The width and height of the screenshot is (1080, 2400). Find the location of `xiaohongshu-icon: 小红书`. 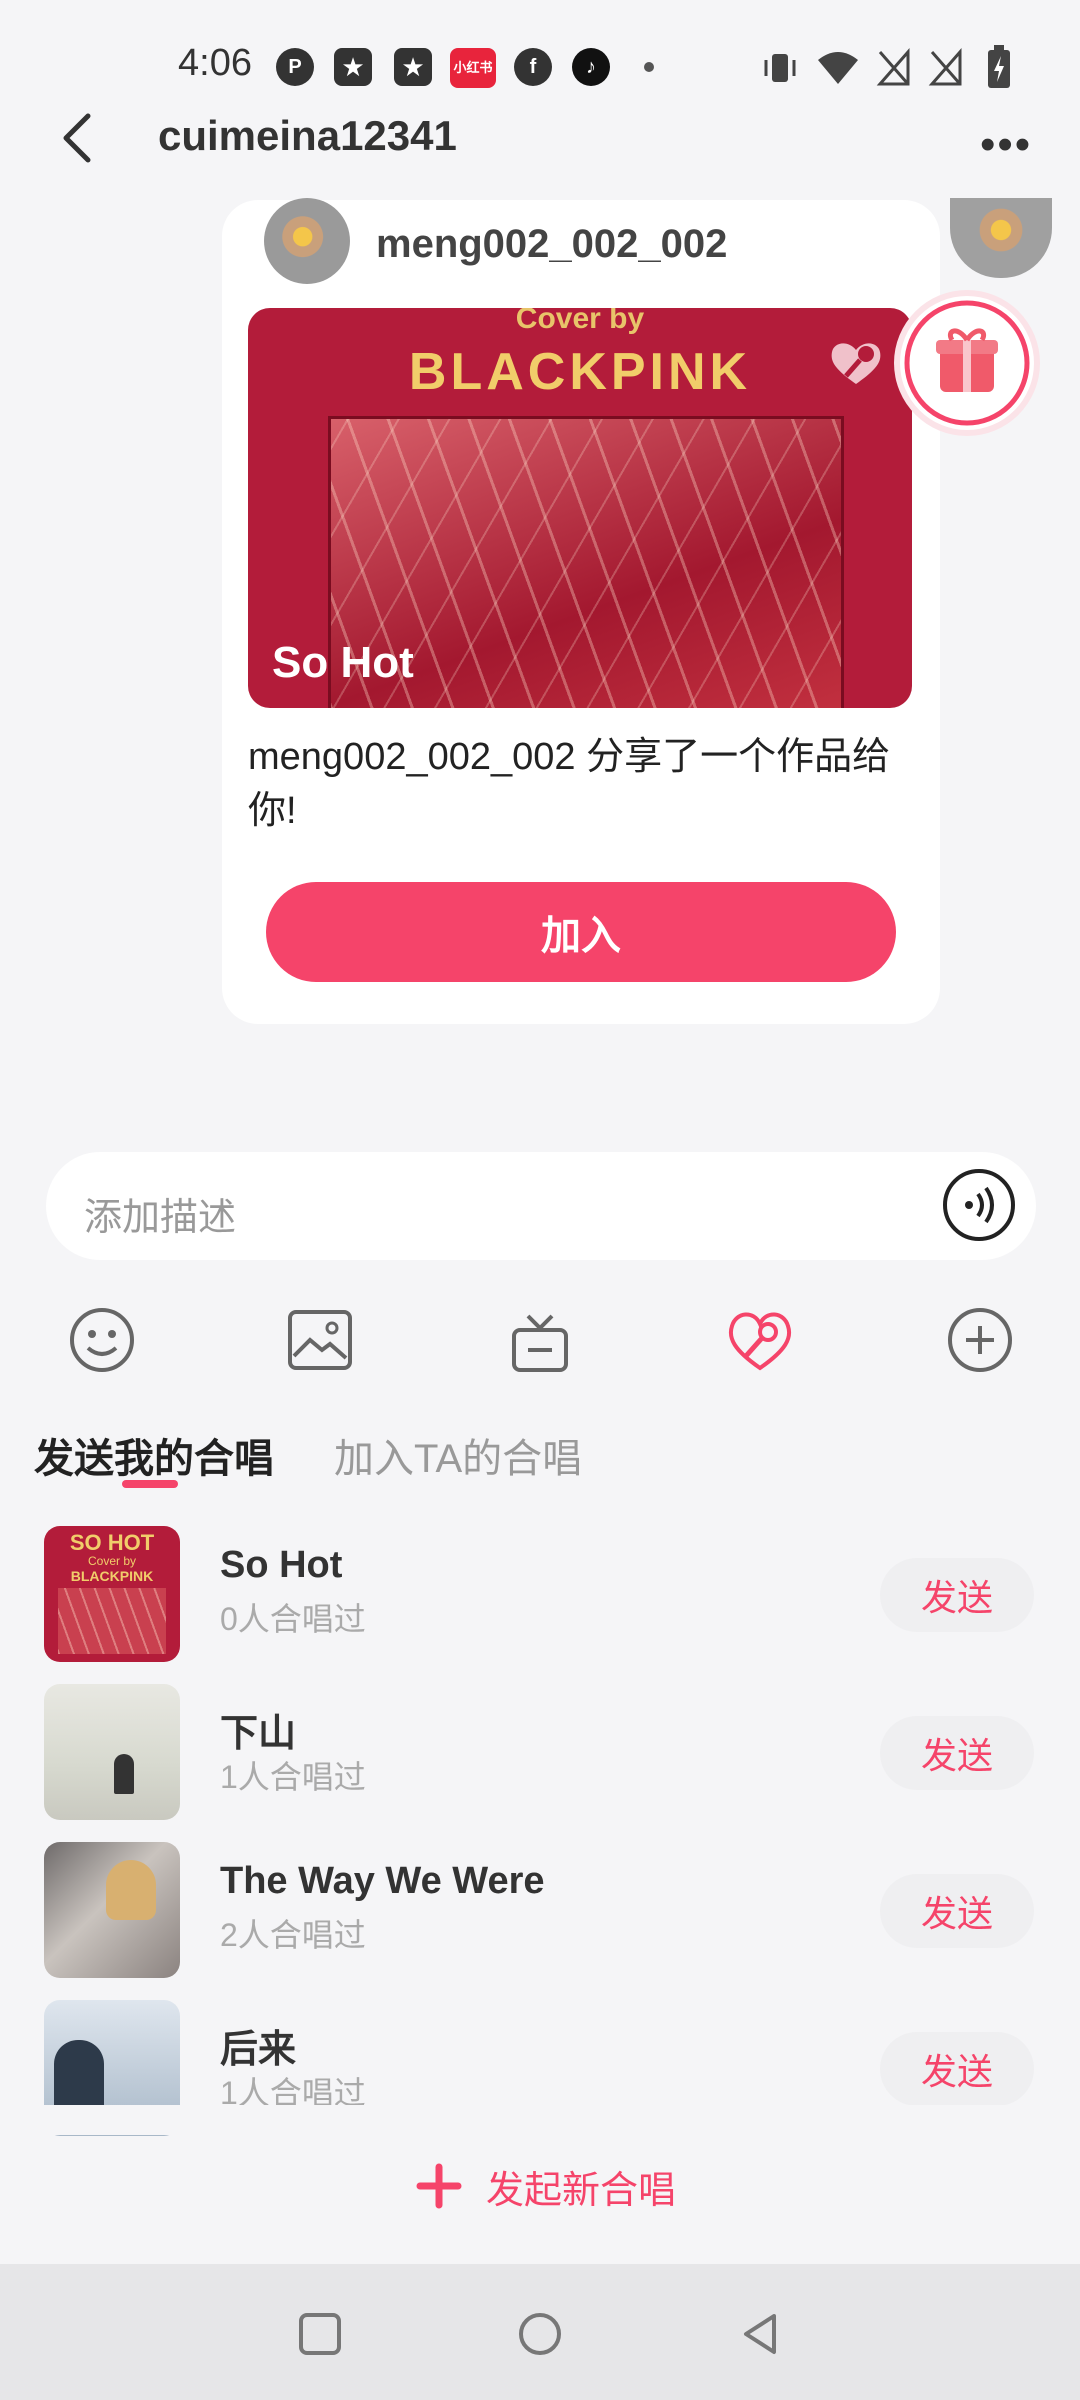

xiaohongshu-icon: 小红书 is located at coordinates (473, 68).